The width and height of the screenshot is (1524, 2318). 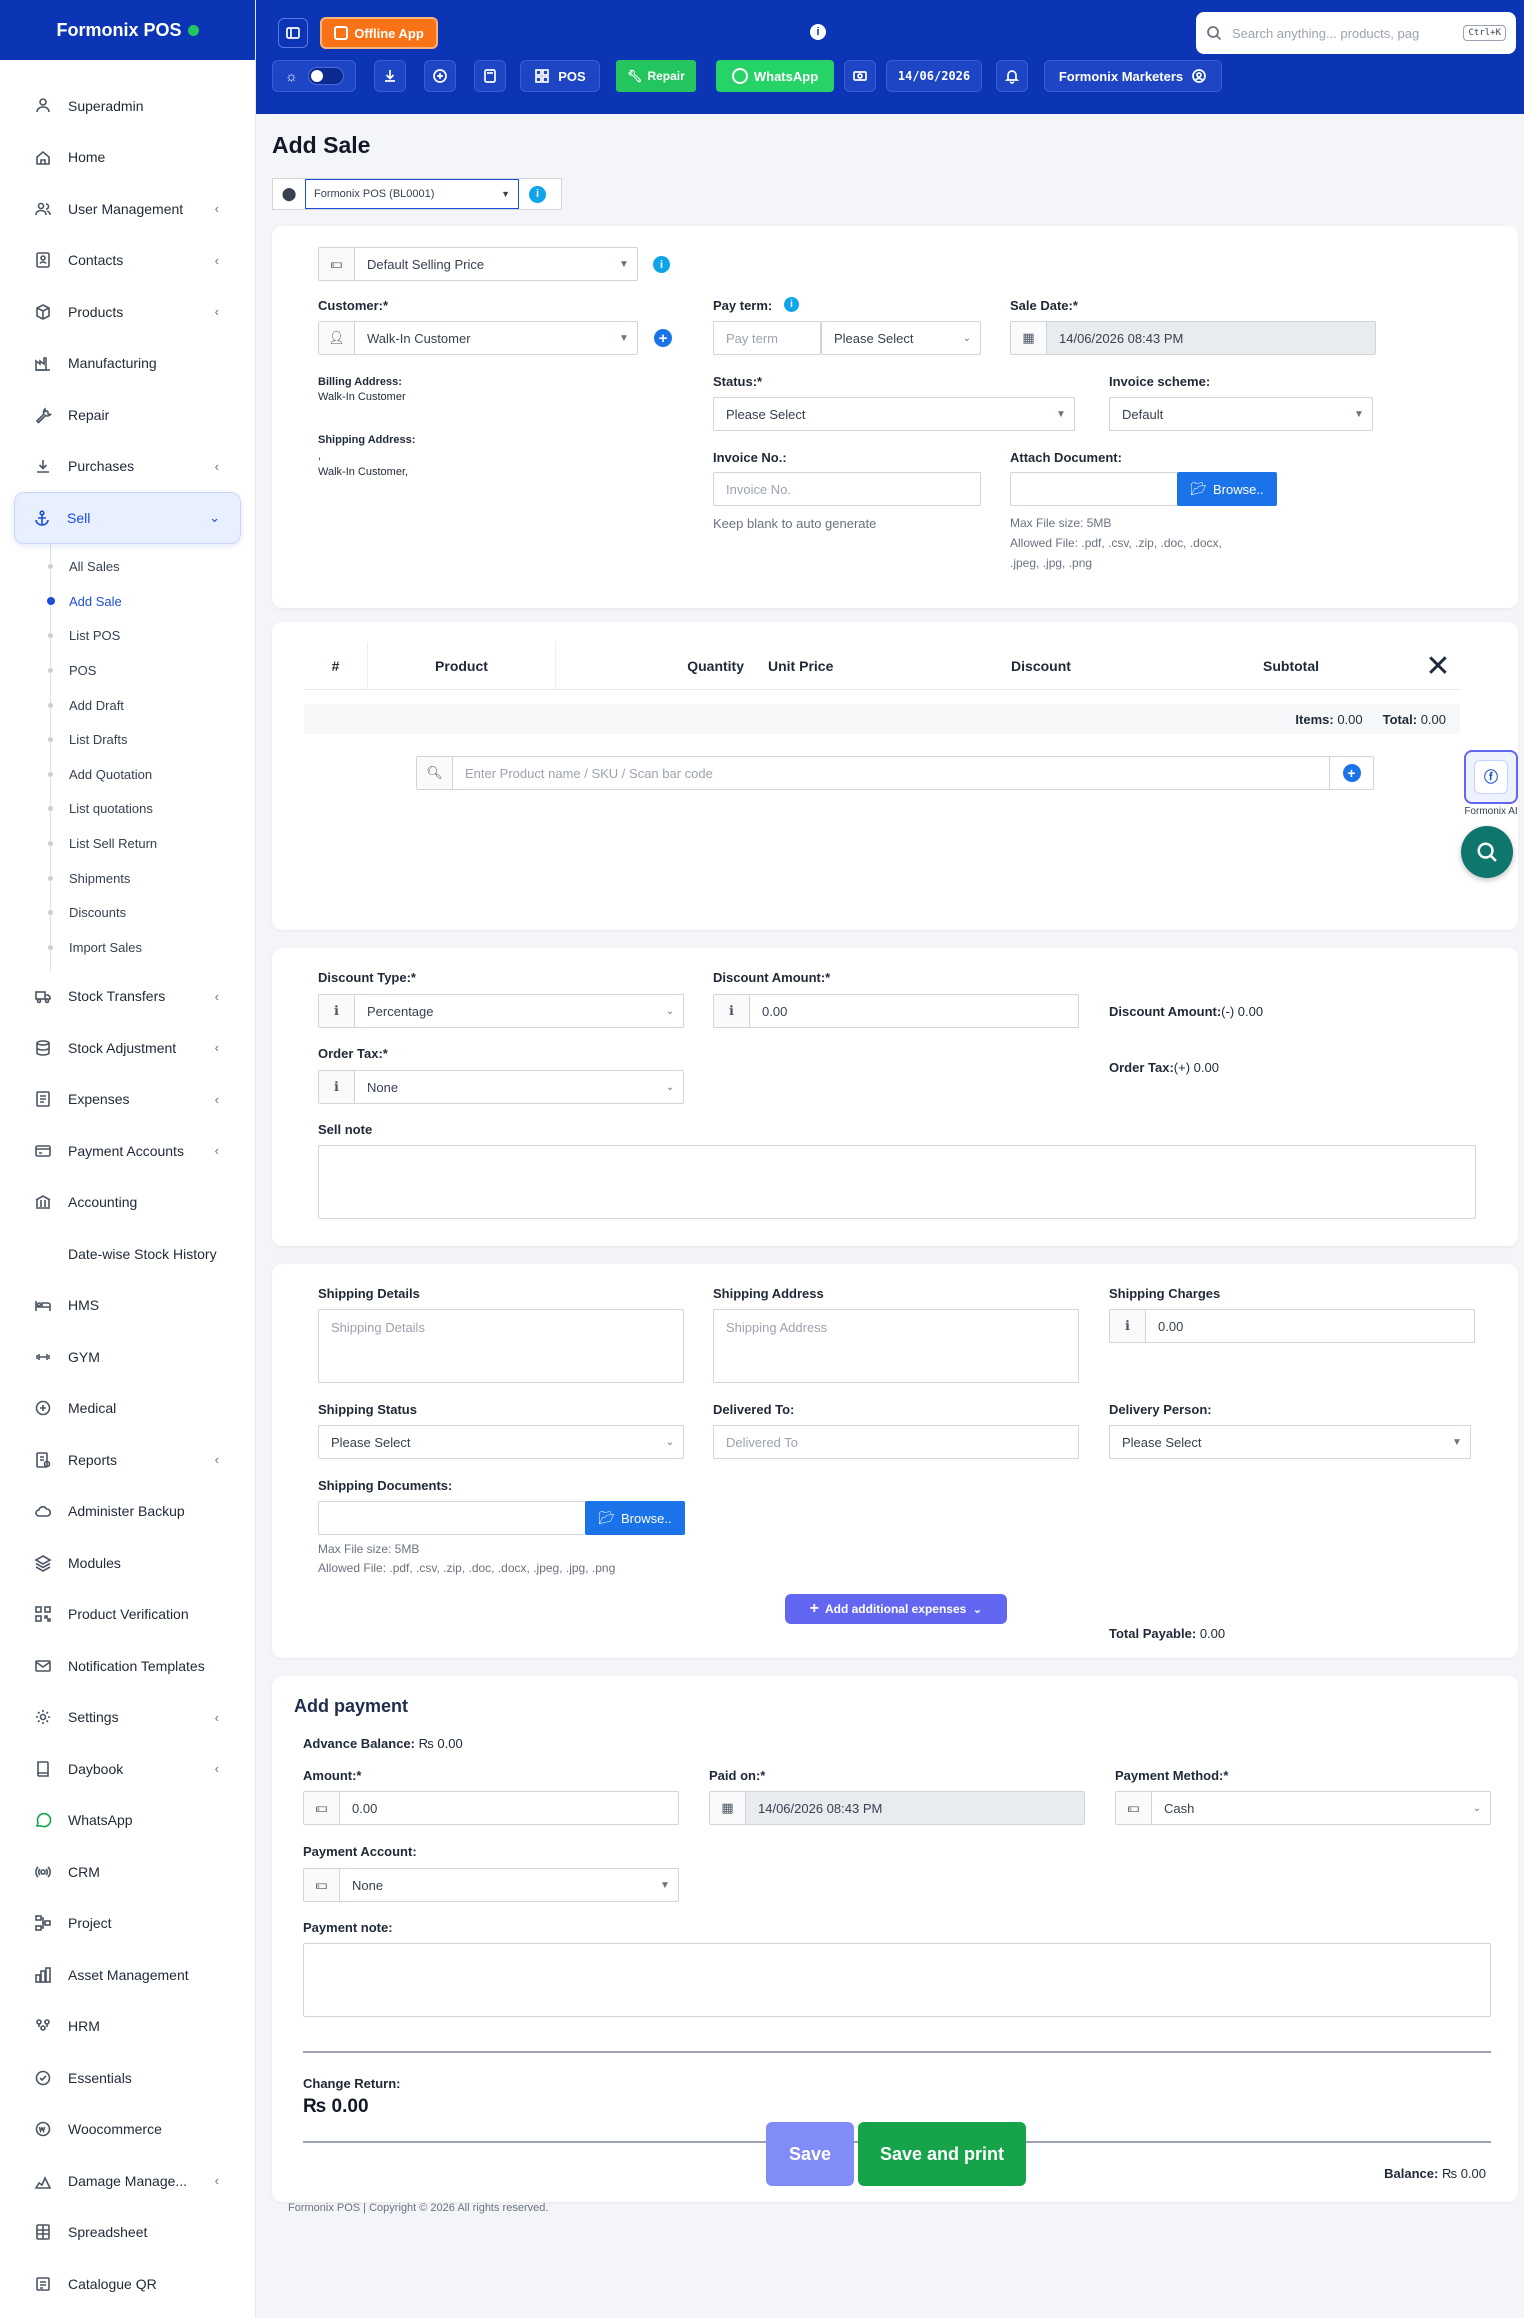 What do you see at coordinates (1241, 414) in the screenshot?
I see `invoice-scheme-select: Default ▼` at bounding box center [1241, 414].